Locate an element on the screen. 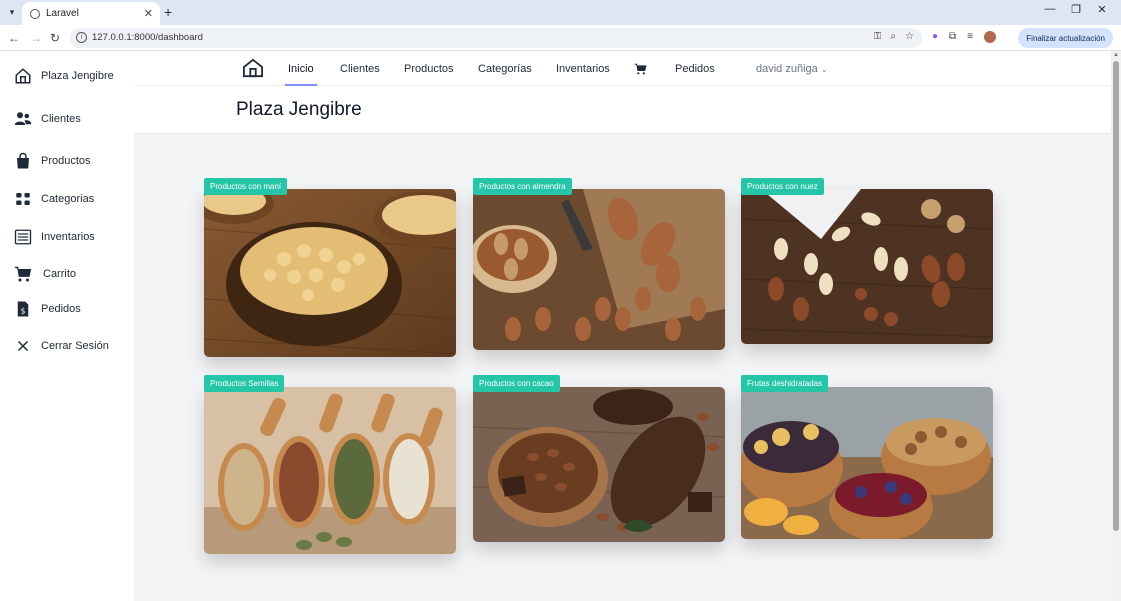 Image resolution: width=1121 pixels, height=601 pixels. nav-link-inicio: Inicio is located at coordinates (301, 69).